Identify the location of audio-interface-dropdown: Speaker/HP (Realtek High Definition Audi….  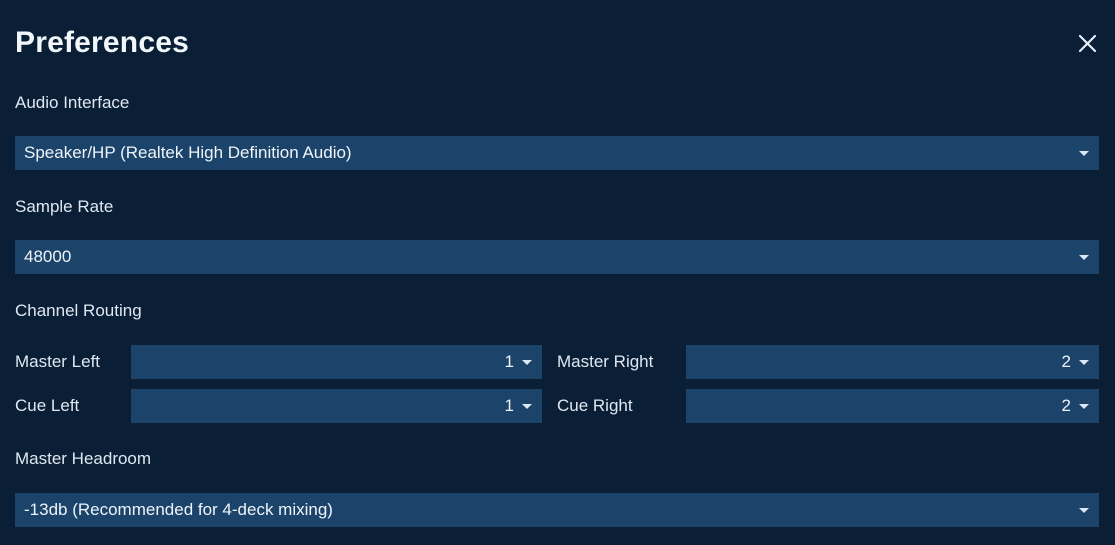
(557, 153).